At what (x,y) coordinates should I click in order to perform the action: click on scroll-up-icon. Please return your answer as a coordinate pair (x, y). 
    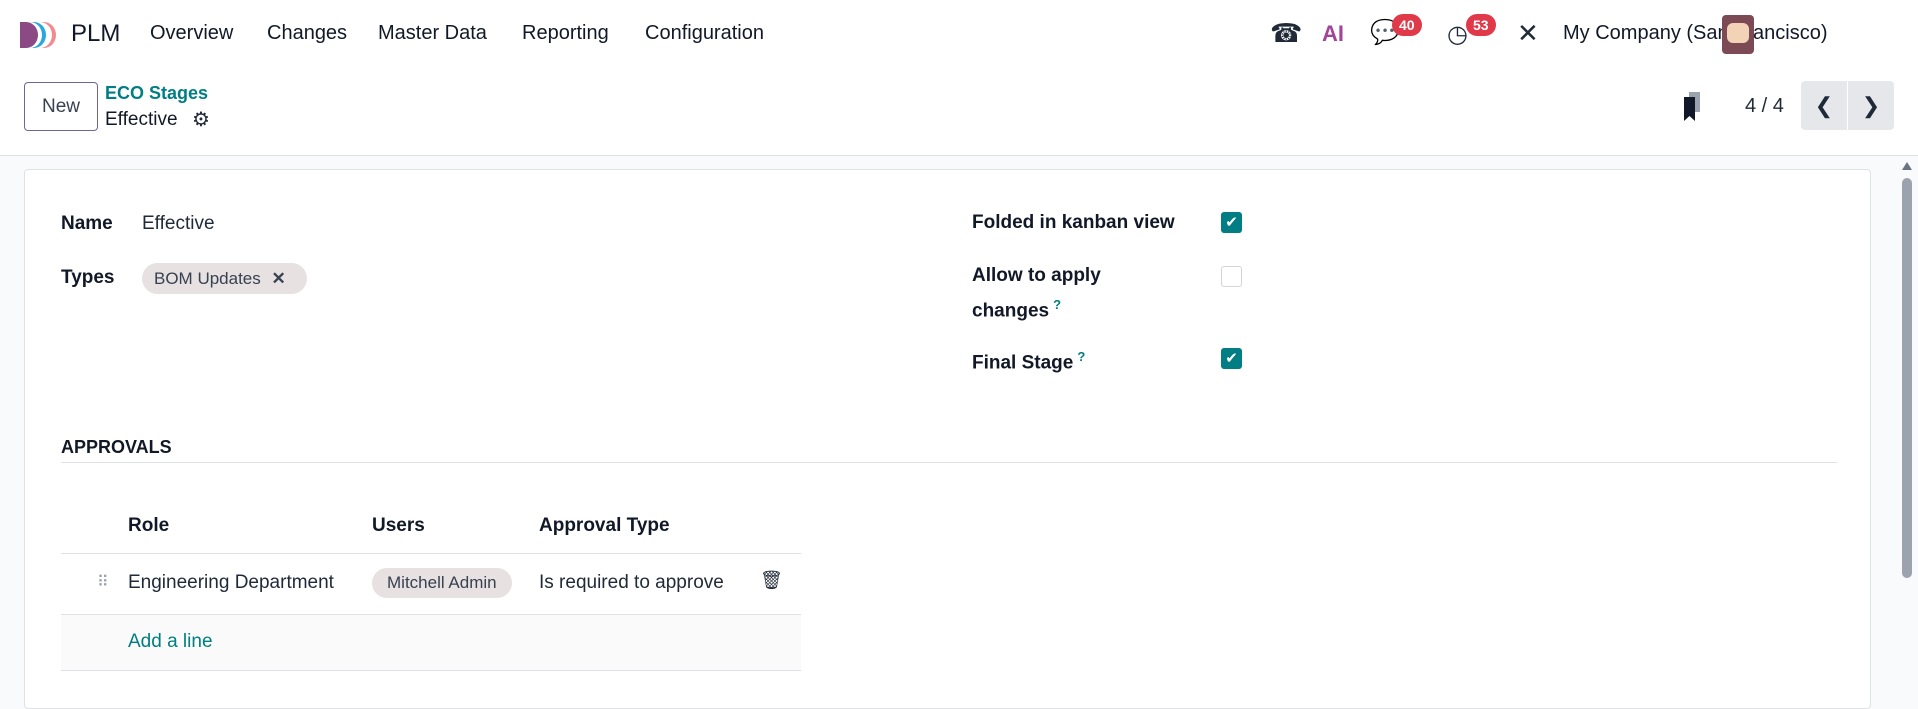
    Looking at the image, I should click on (1907, 166).